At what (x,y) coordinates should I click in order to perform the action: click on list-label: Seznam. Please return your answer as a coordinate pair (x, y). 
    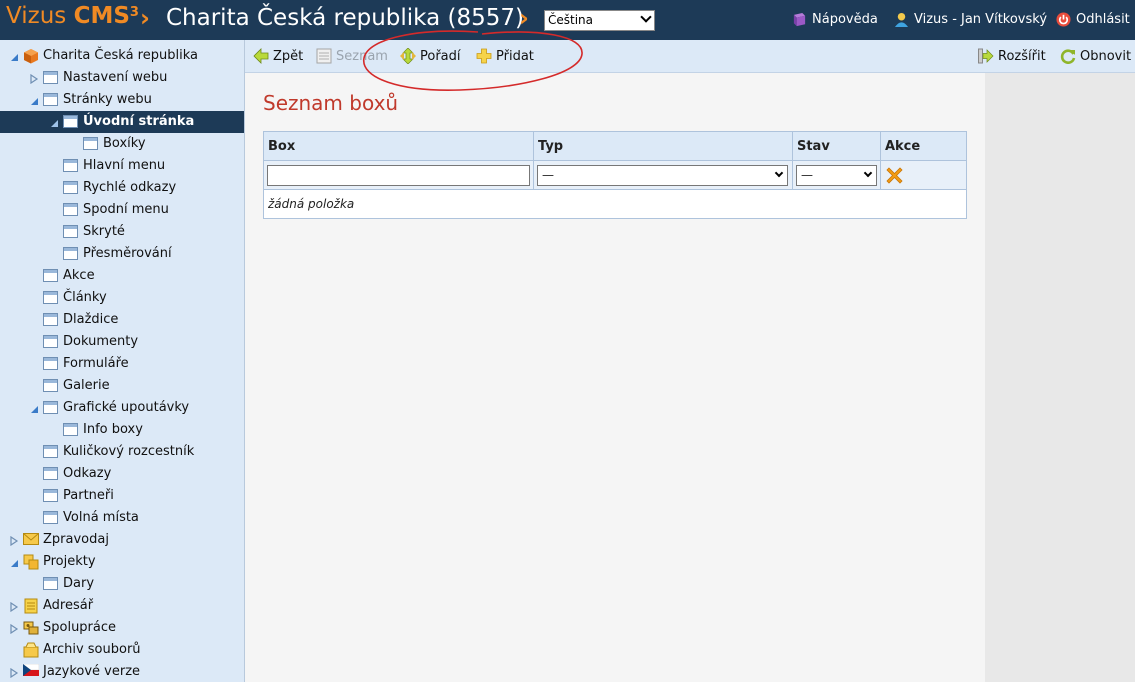
    Looking at the image, I should click on (362, 56).